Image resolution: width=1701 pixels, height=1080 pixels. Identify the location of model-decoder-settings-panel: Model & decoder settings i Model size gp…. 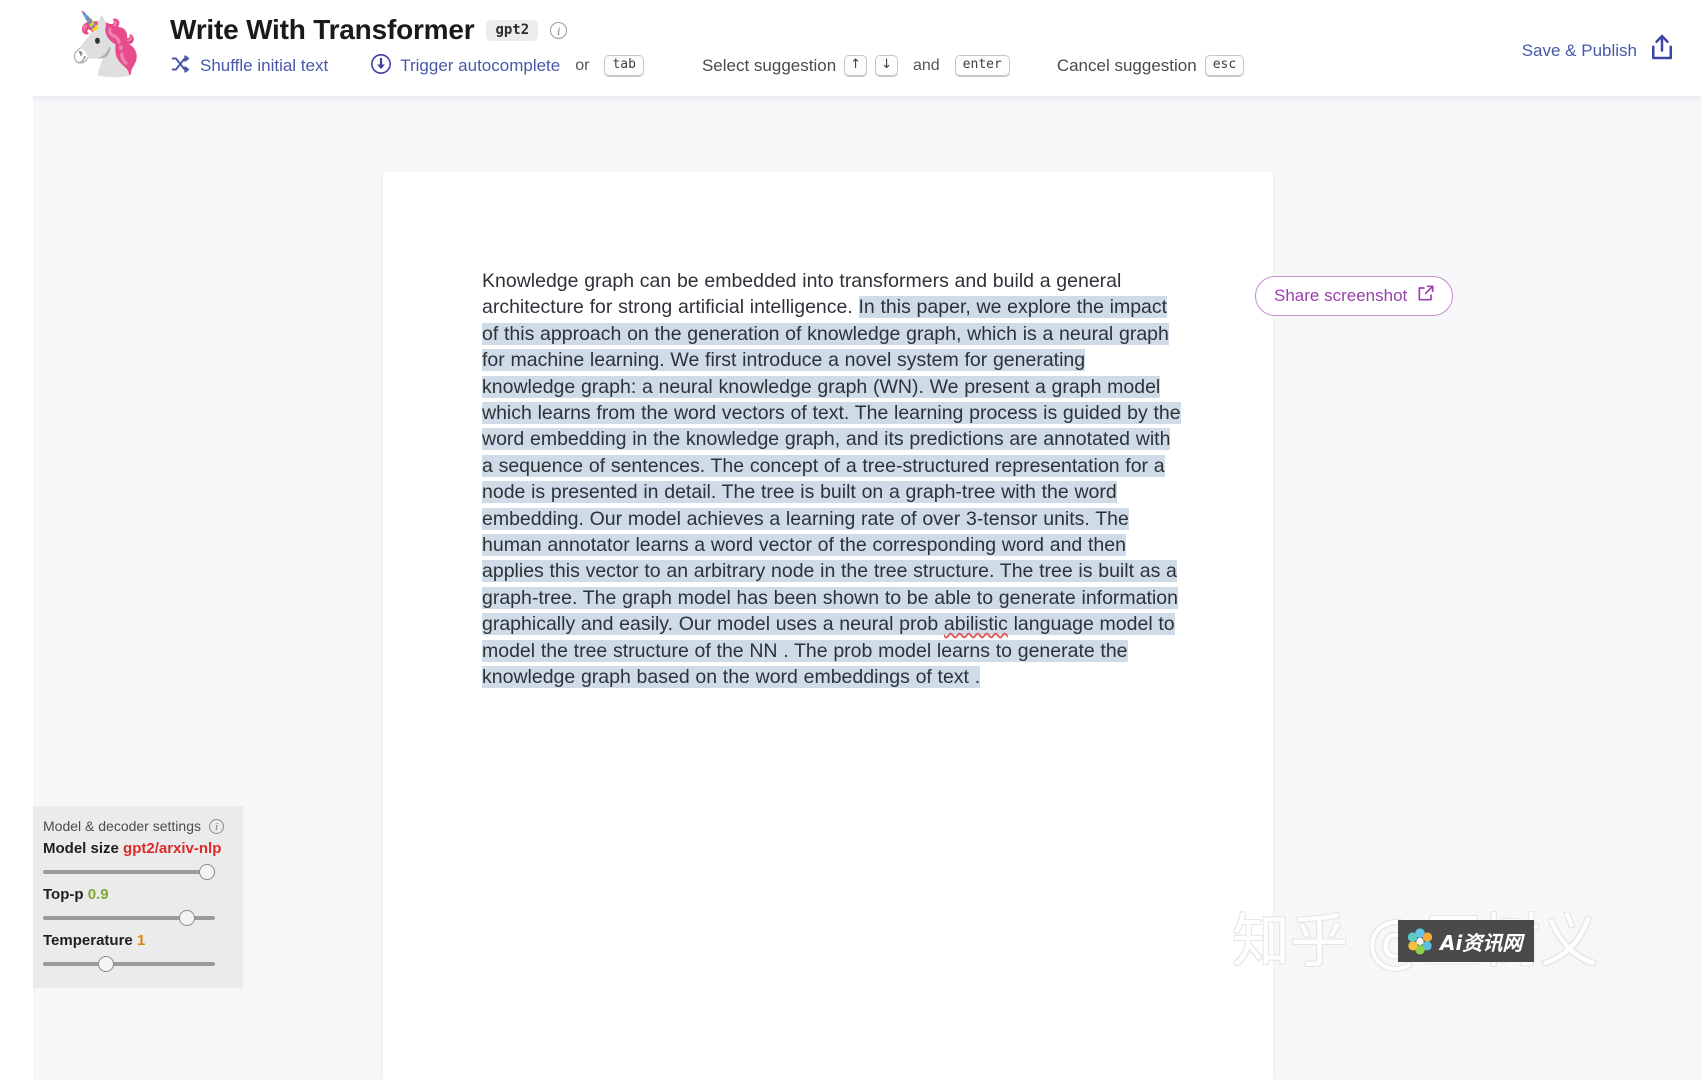
(138, 897).